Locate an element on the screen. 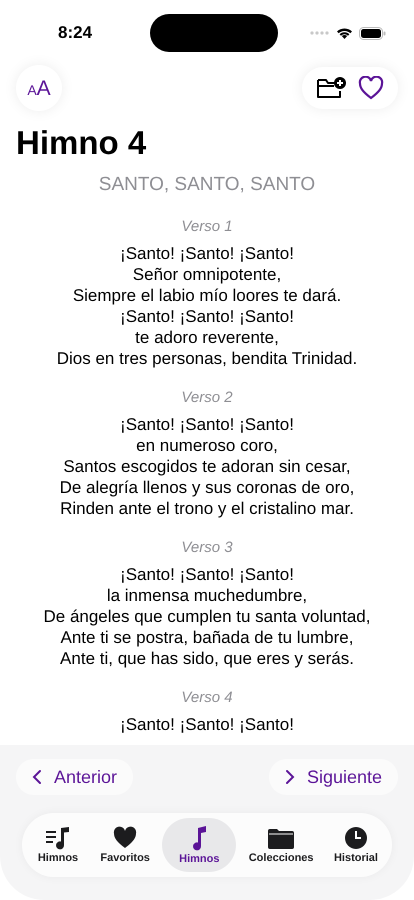  tab: Historial is located at coordinates (356, 845).